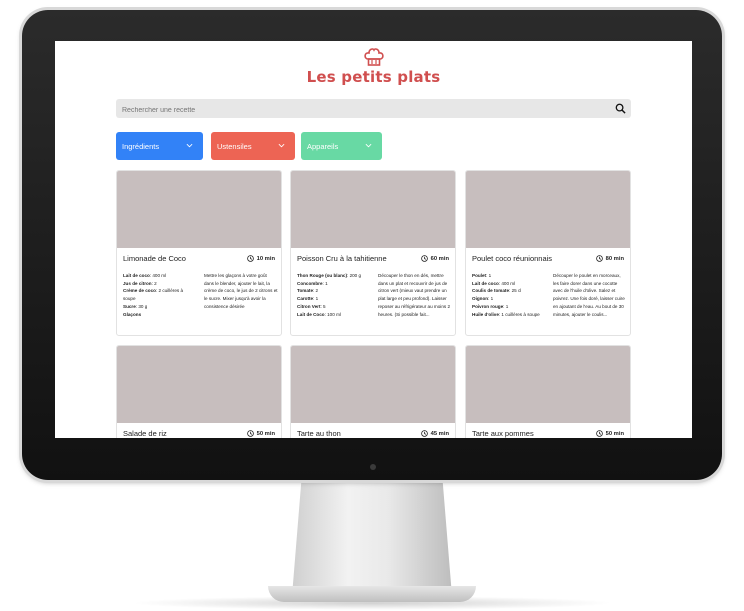  What do you see at coordinates (506, 314) in the screenshot?
I see `ingredient-item: Huile d'olive: 1 cuillères à soupe` at bounding box center [506, 314].